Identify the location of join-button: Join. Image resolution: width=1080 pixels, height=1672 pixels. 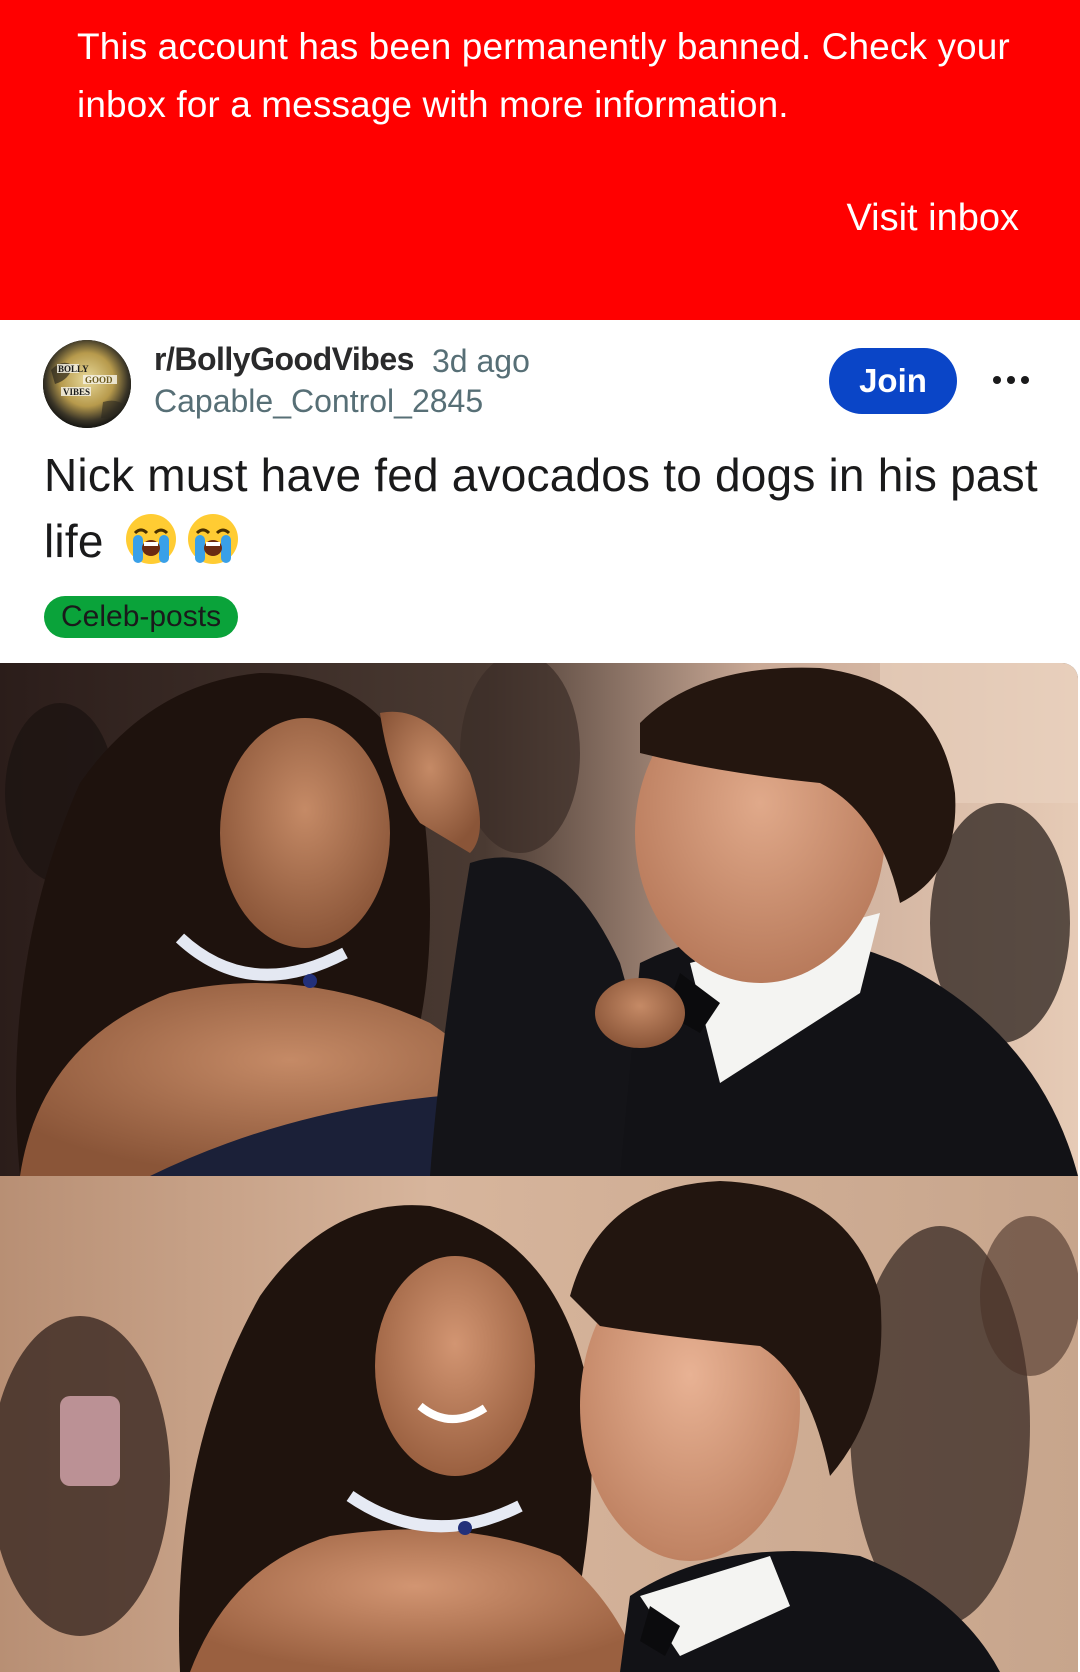
(893, 381).